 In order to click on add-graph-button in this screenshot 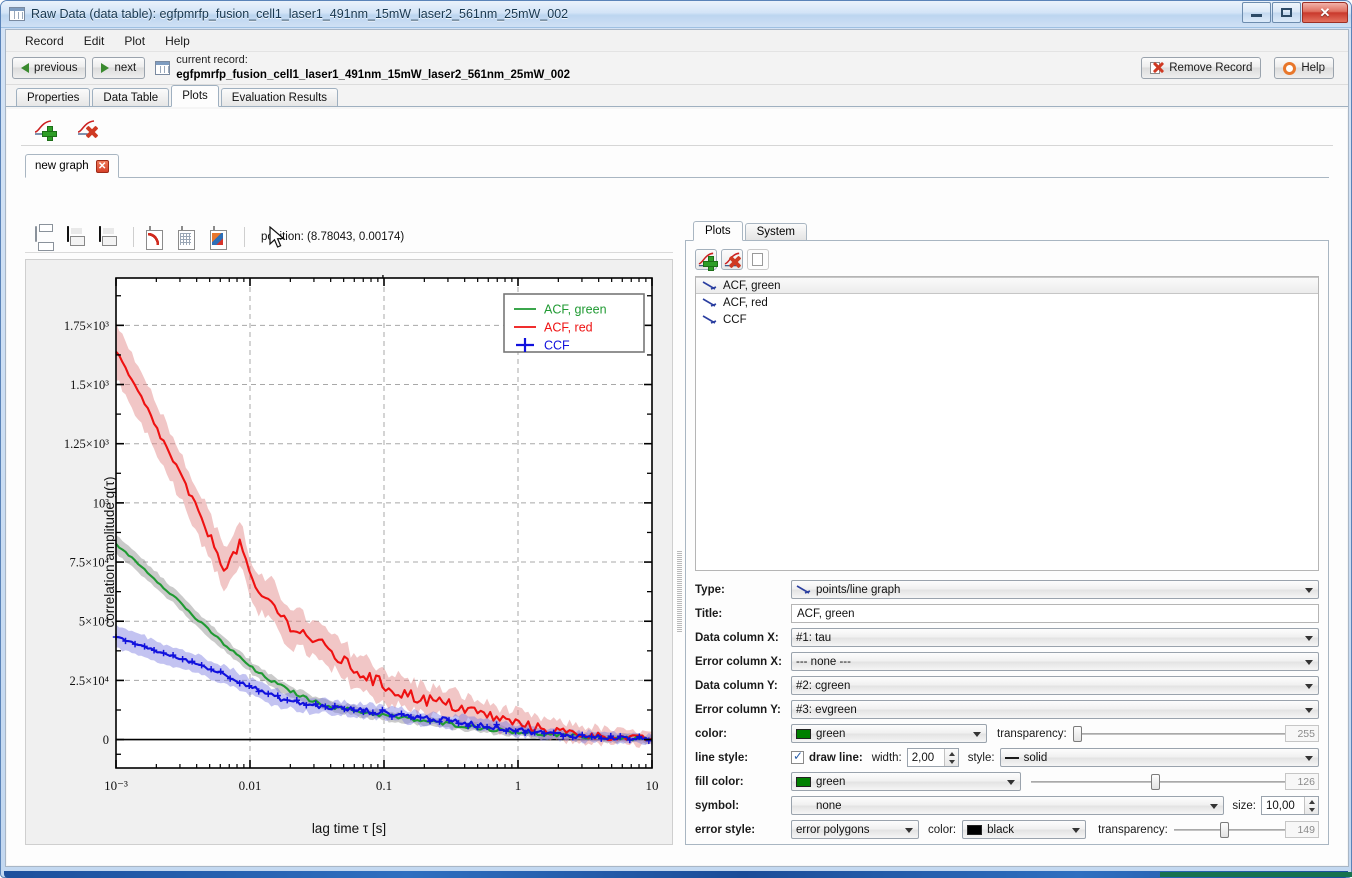, I will do `click(45, 129)`.